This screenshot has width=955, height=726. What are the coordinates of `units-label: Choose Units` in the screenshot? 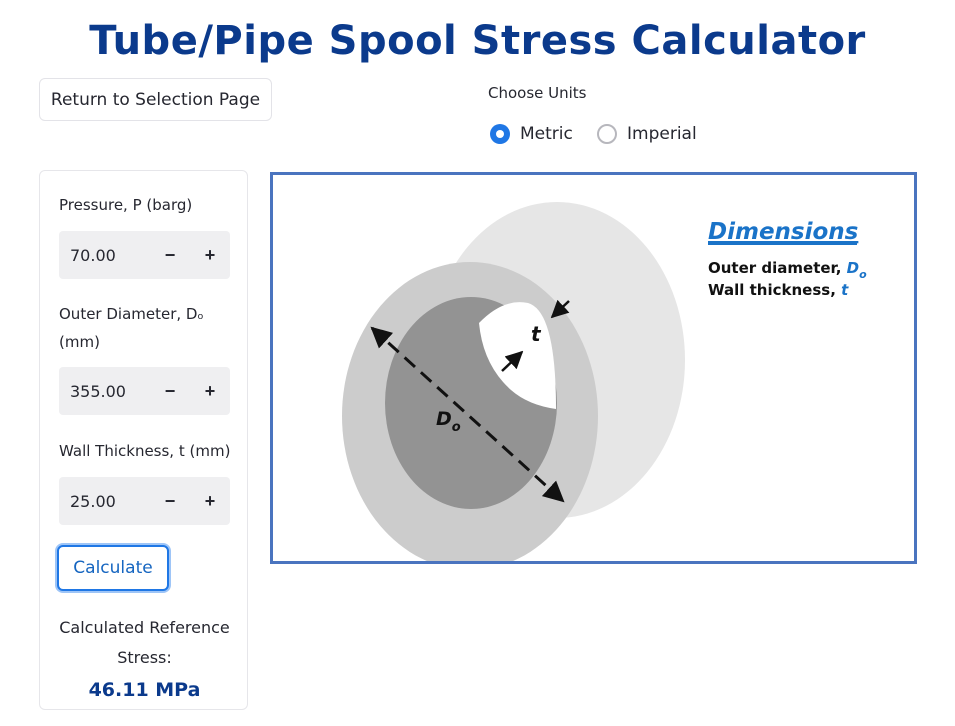 It's located at (537, 93).